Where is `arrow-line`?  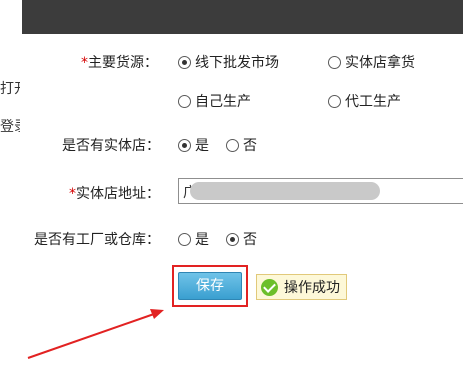 arrow-line is located at coordinates (91, 336).